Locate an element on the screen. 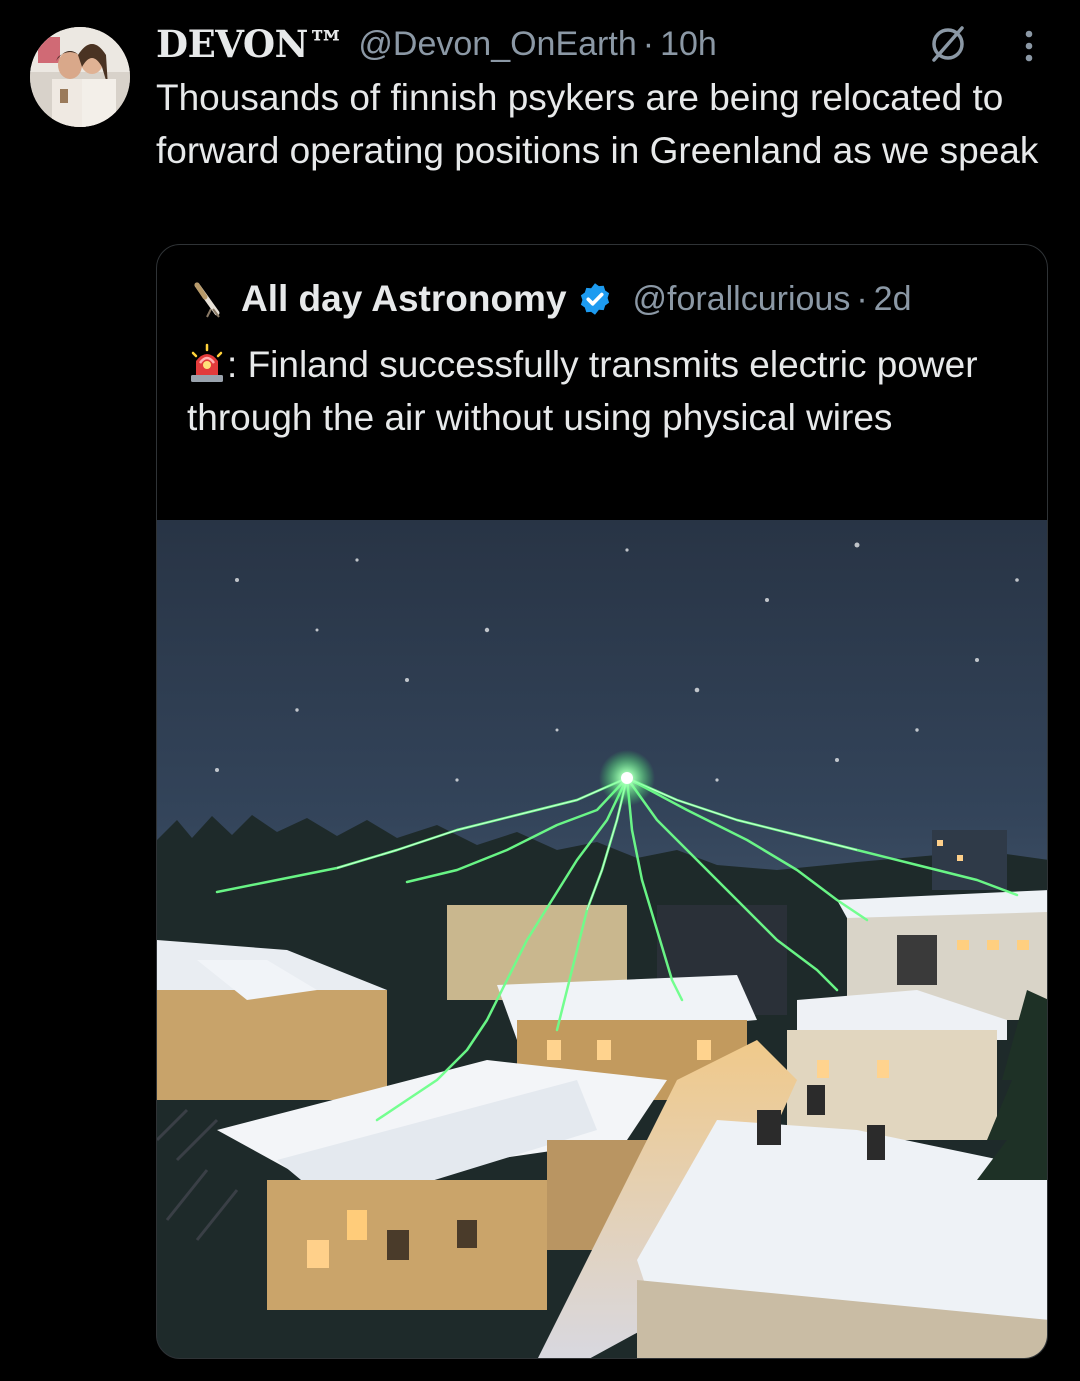 Image resolution: width=1080 pixels, height=1381 pixels. quoted-author-name: All day Astronomy is located at coordinates (404, 299).